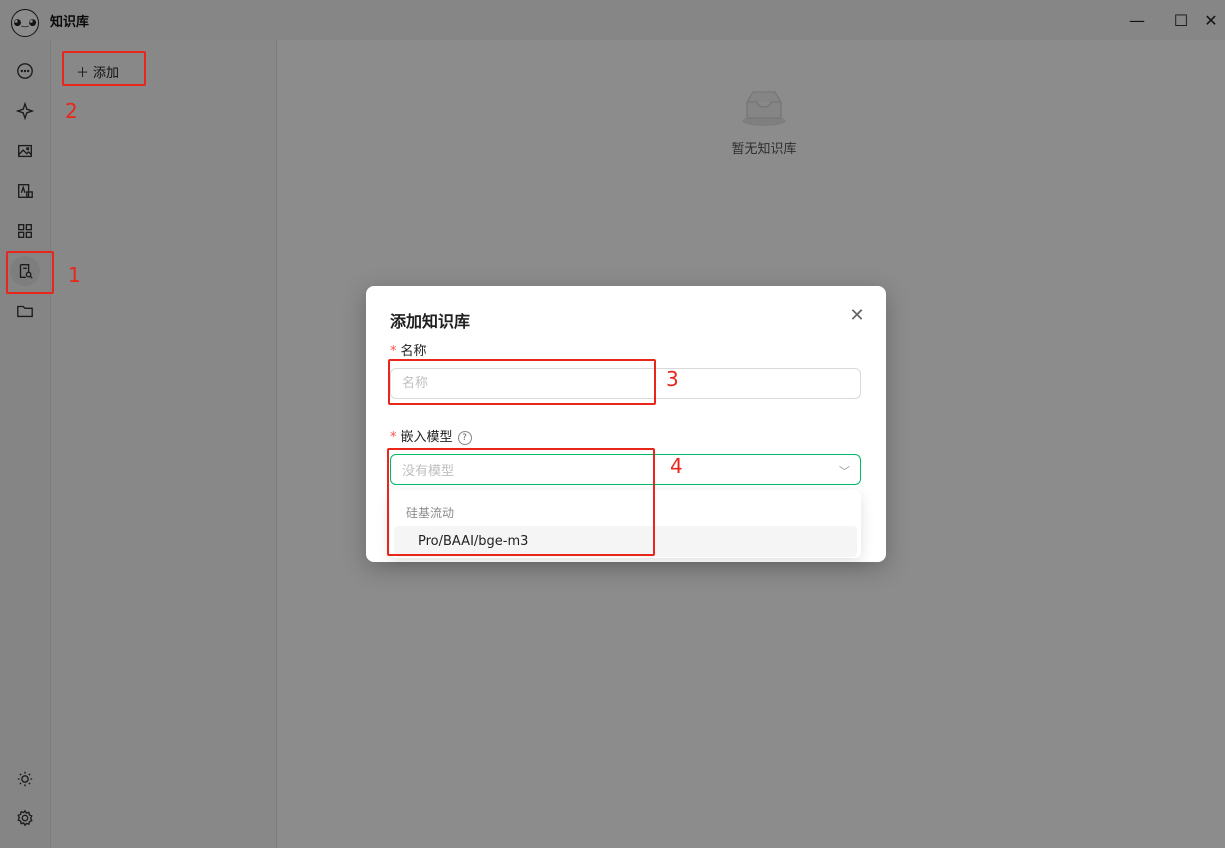 The image size is (1225, 848). What do you see at coordinates (464, 438) in the screenshot?
I see `help-icon: ?` at bounding box center [464, 438].